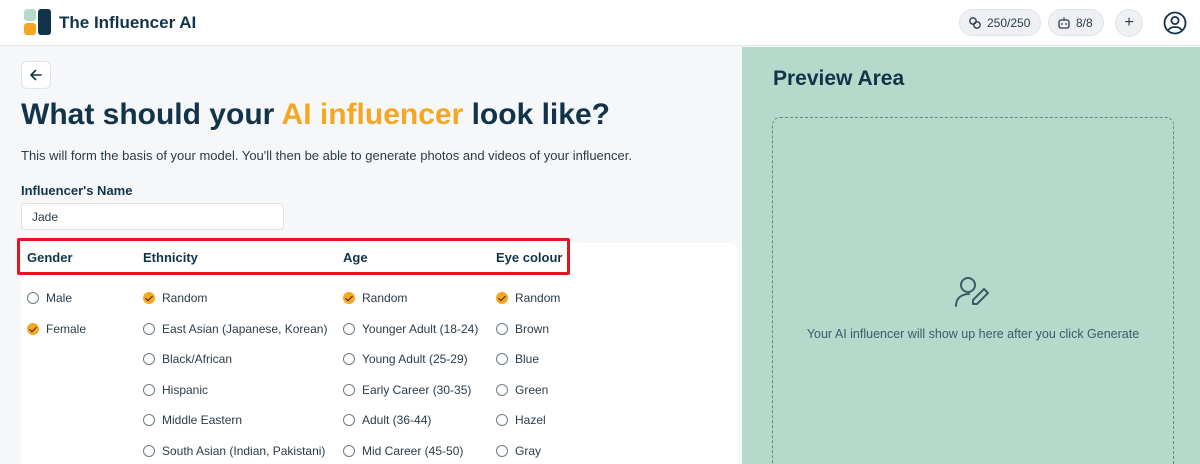  Describe the element at coordinates (355, 257) in the screenshot. I see `age-heading: Age` at that location.